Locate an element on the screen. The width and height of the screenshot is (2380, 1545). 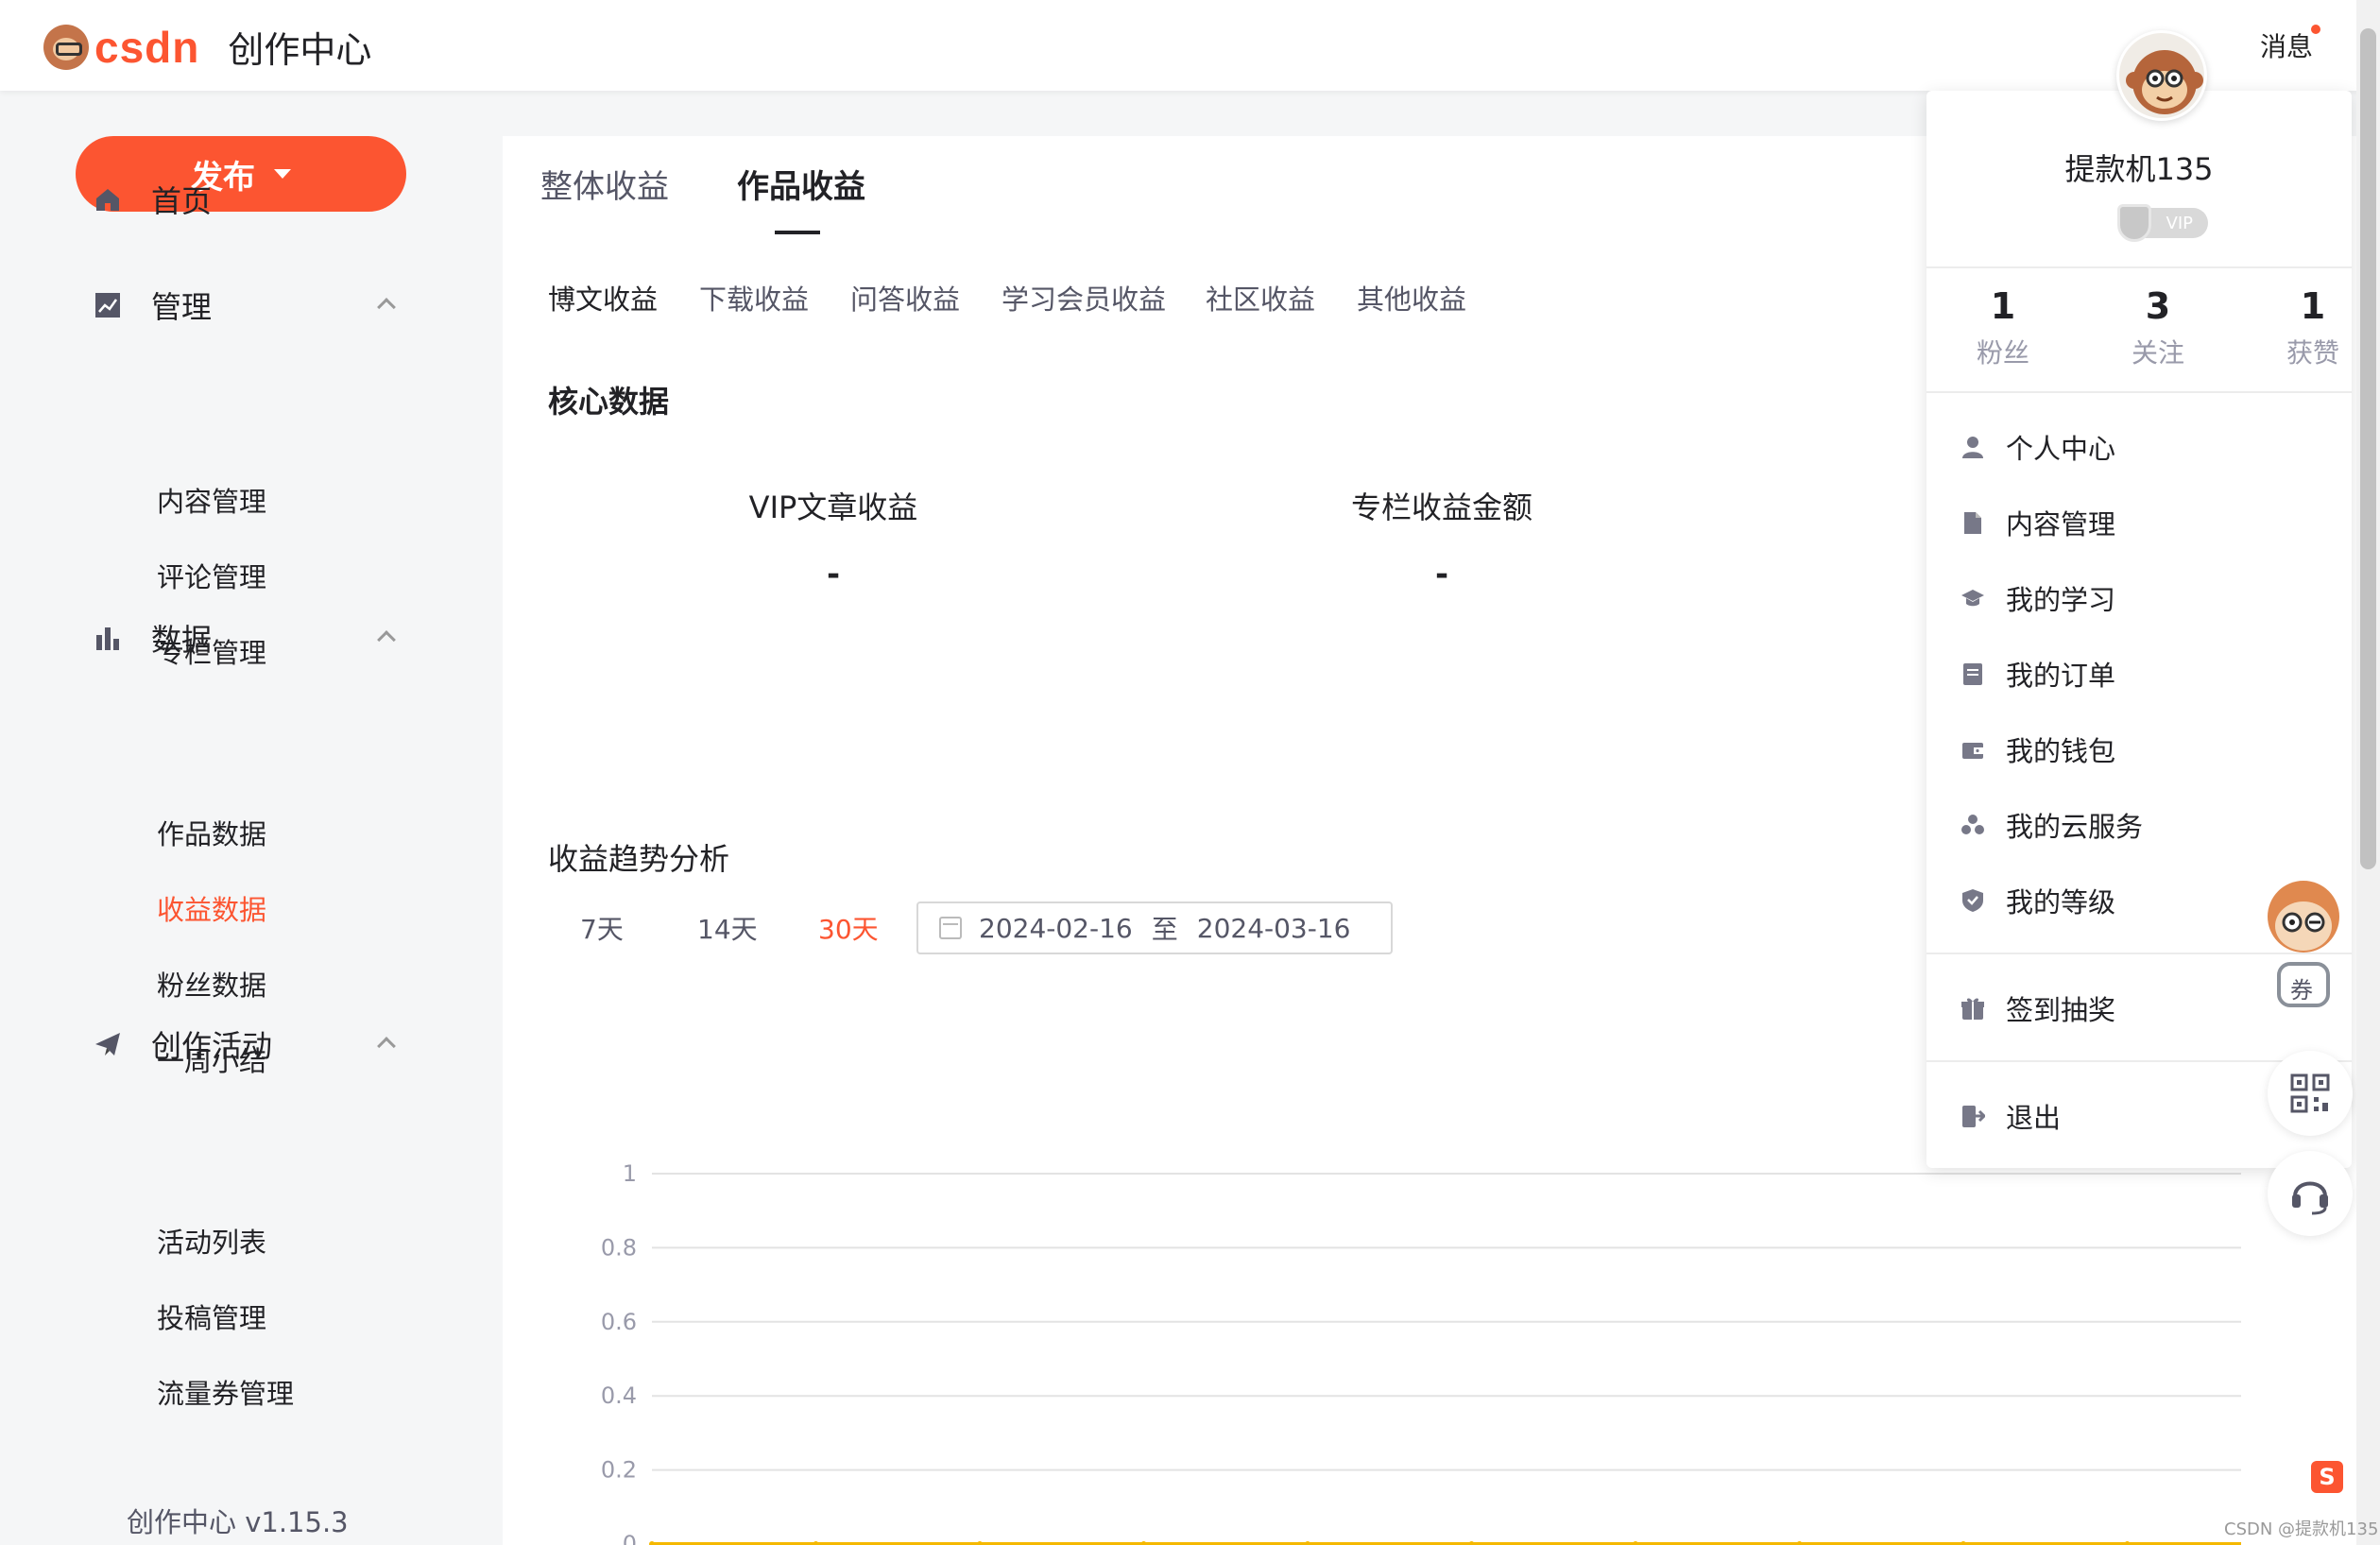
version-label: 创作中心 v1.15.3 is located at coordinates (238, 1522).